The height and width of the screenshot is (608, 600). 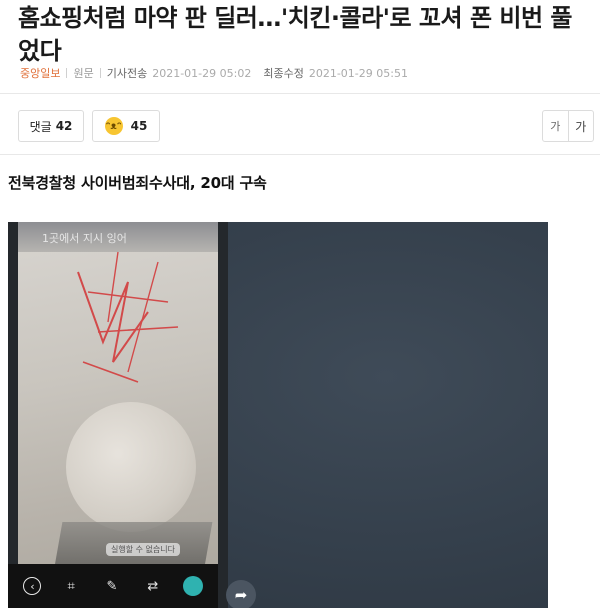 What do you see at coordinates (153, 586) in the screenshot?
I see `swap-icon: ⇄` at bounding box center [153, 586].